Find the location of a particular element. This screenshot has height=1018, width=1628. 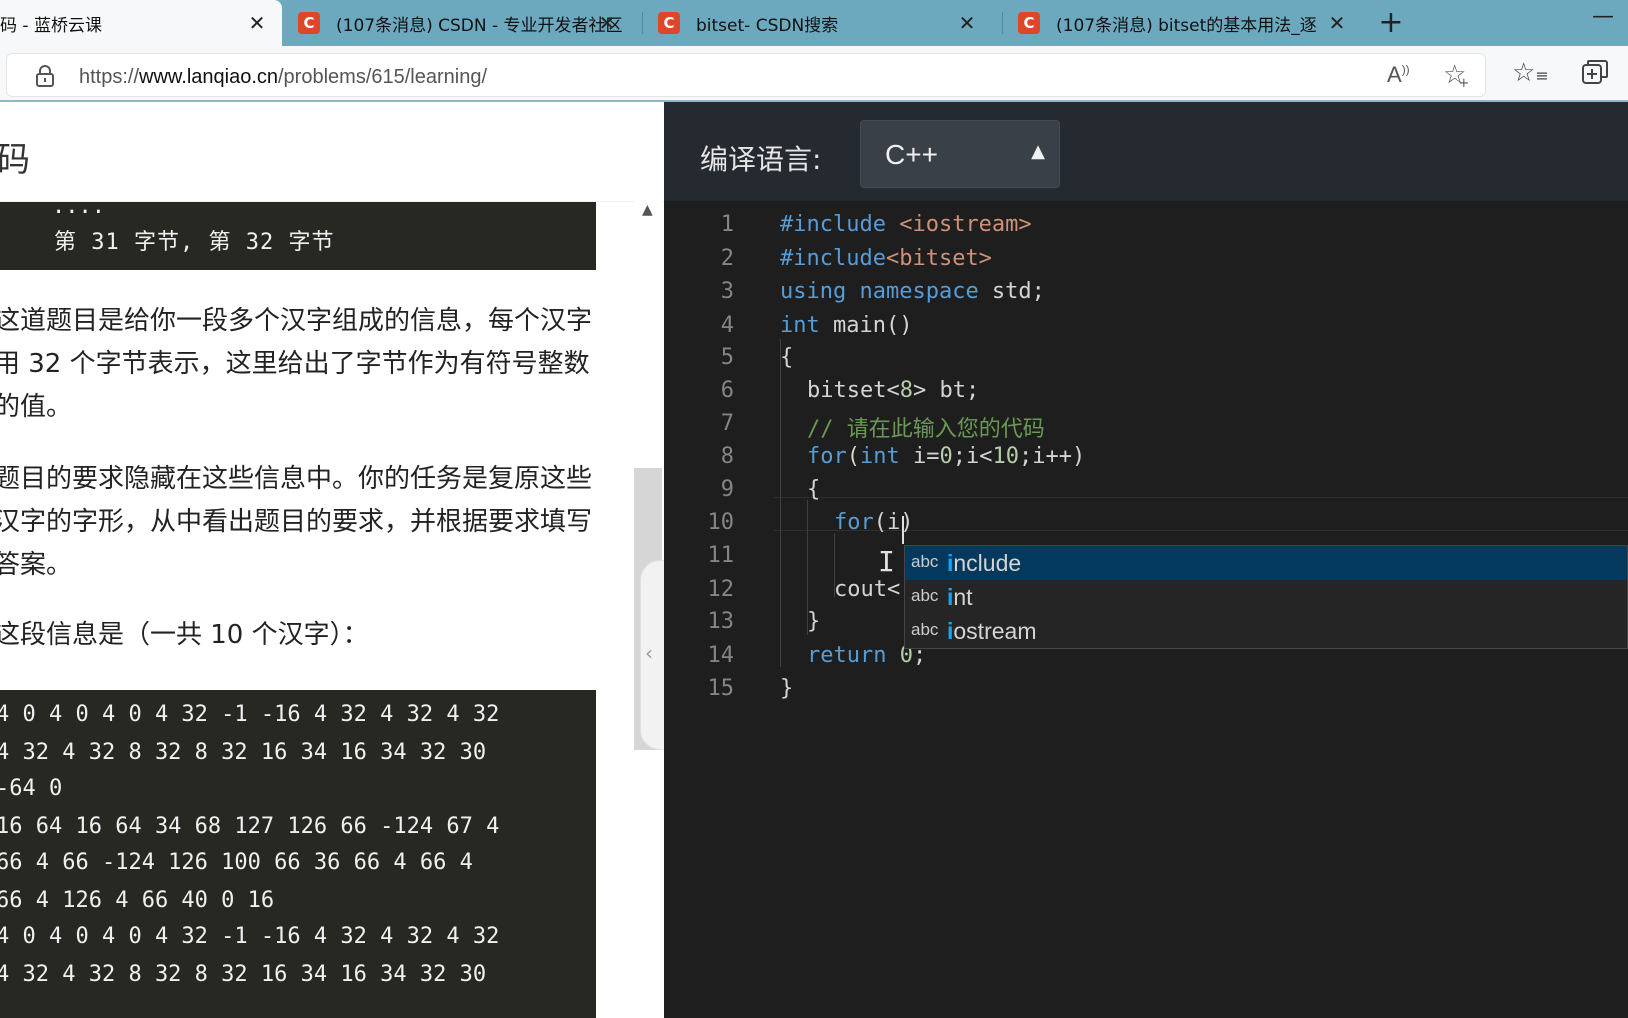

data-line: -64 0 is located at coordinates (31, 788).